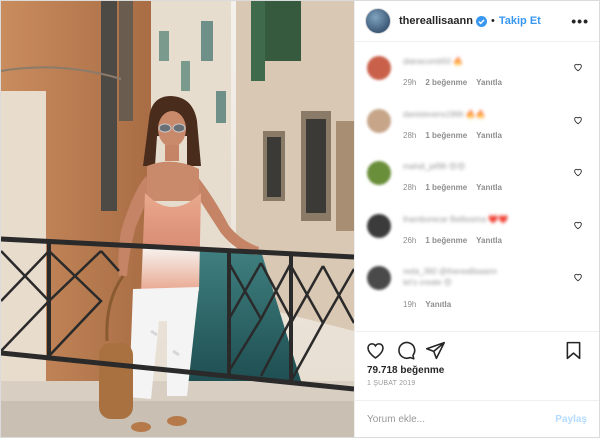 This screenshot has height=438, width=600. I want to click on add-comment-bar: Yorum ekle... Paylaş, so click(477, 418).